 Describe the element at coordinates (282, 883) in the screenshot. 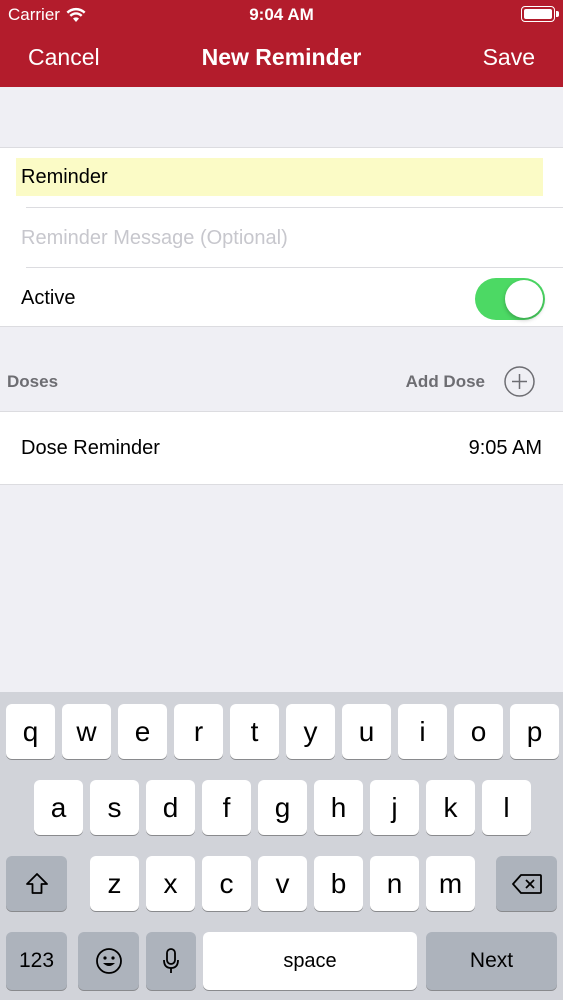

I see `key-v: v` at that location.